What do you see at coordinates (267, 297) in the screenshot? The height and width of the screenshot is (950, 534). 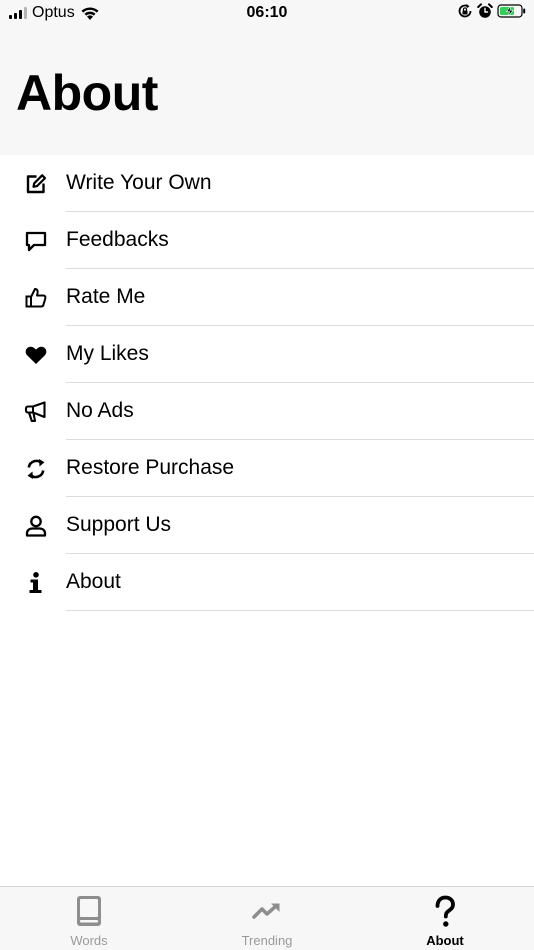 I see `menu-item-rate-me: Rate Me` at bounding box center [267, 297].